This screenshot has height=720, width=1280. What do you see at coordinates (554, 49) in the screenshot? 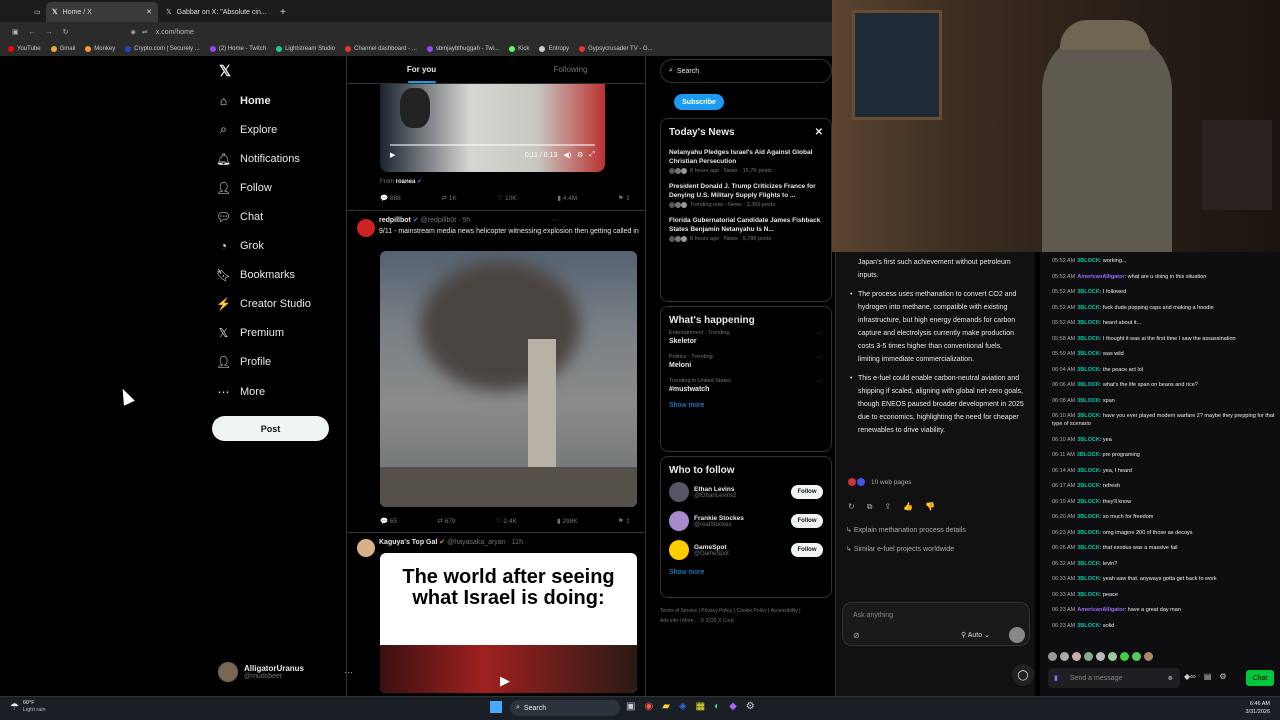
I see `bookmark-item: Entropy` at bounding box center [554, 49].